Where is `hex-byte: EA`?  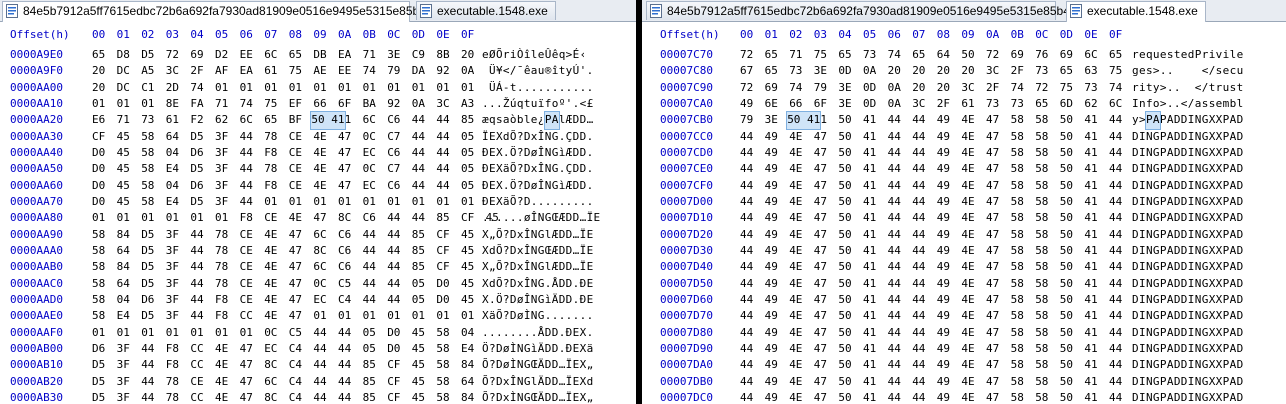 hex-byte: EA is located at coordinates (344, 55).